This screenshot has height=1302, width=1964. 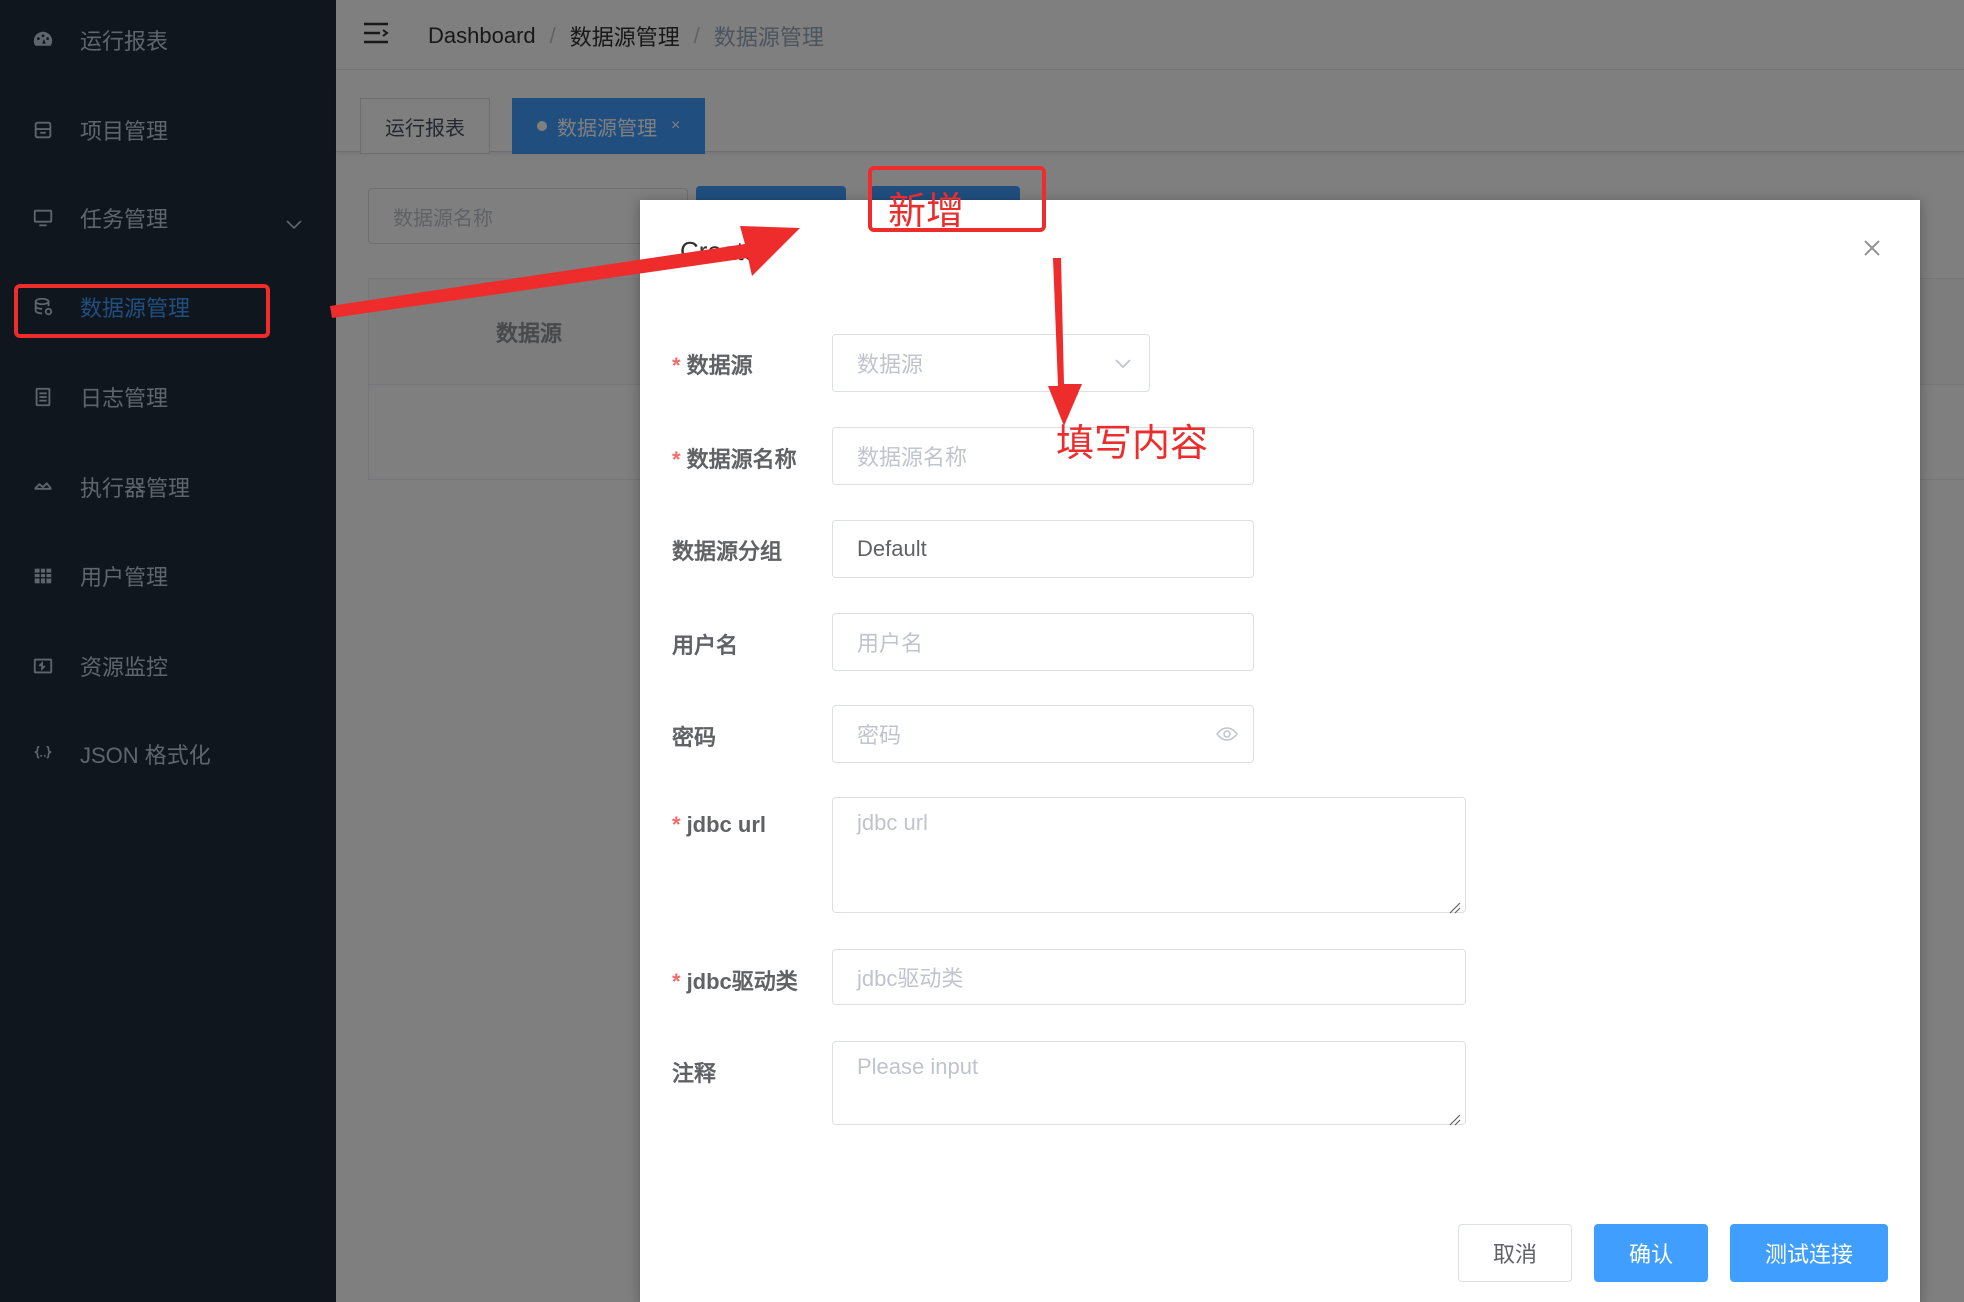 What do you see at coordinates (1809, 1253) in the screenshot?
I see `test-connection-button: 测试连接` at bounding box center [1809, 1253].